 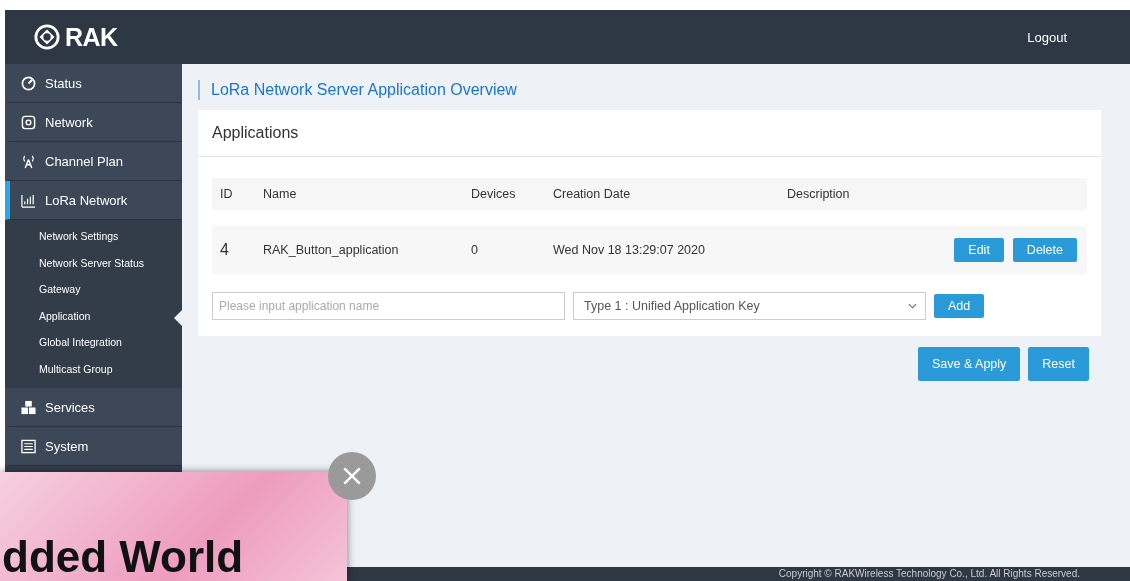 What do you see at coordinates (93, 342) in the screenshot?
I see `sidebar-subitem: Global Integration` at bounding box center [93, 342].